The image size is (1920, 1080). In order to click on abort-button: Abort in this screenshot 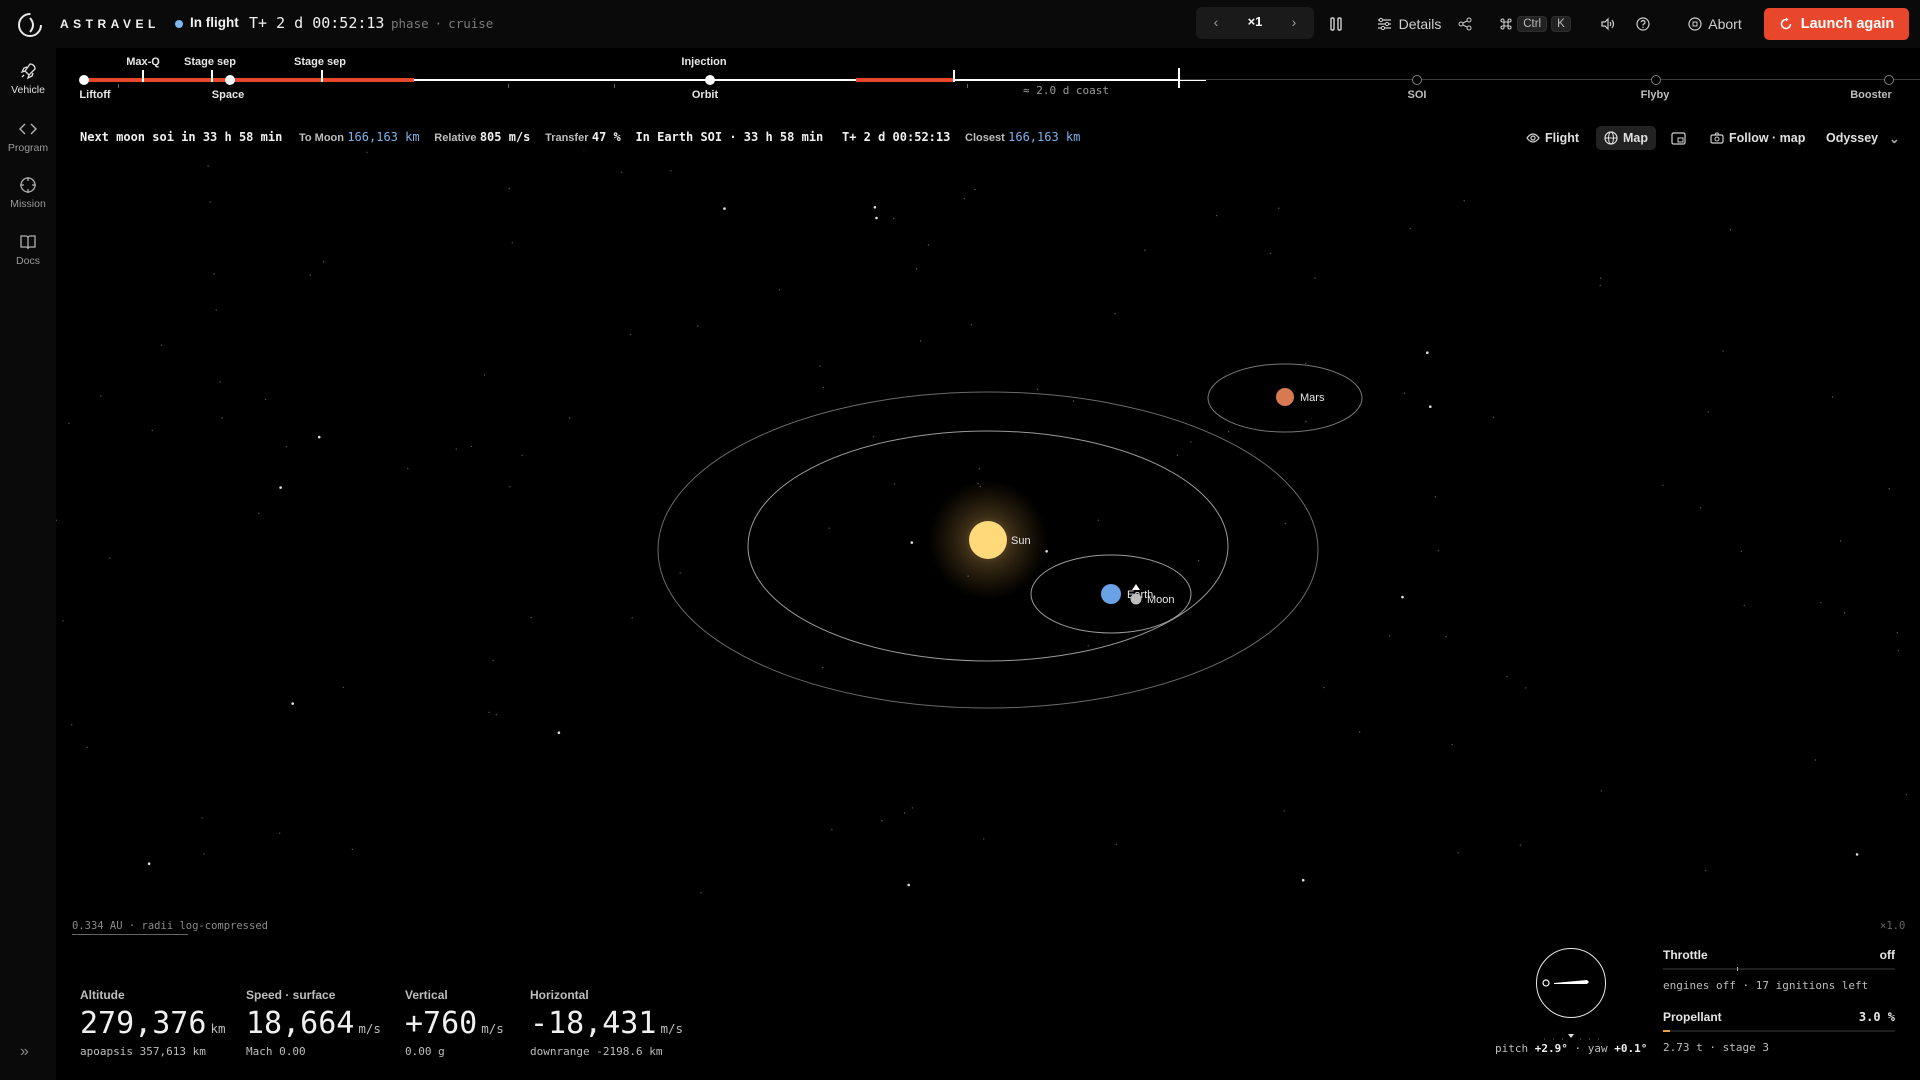, I will do `click(1715, 24)`.